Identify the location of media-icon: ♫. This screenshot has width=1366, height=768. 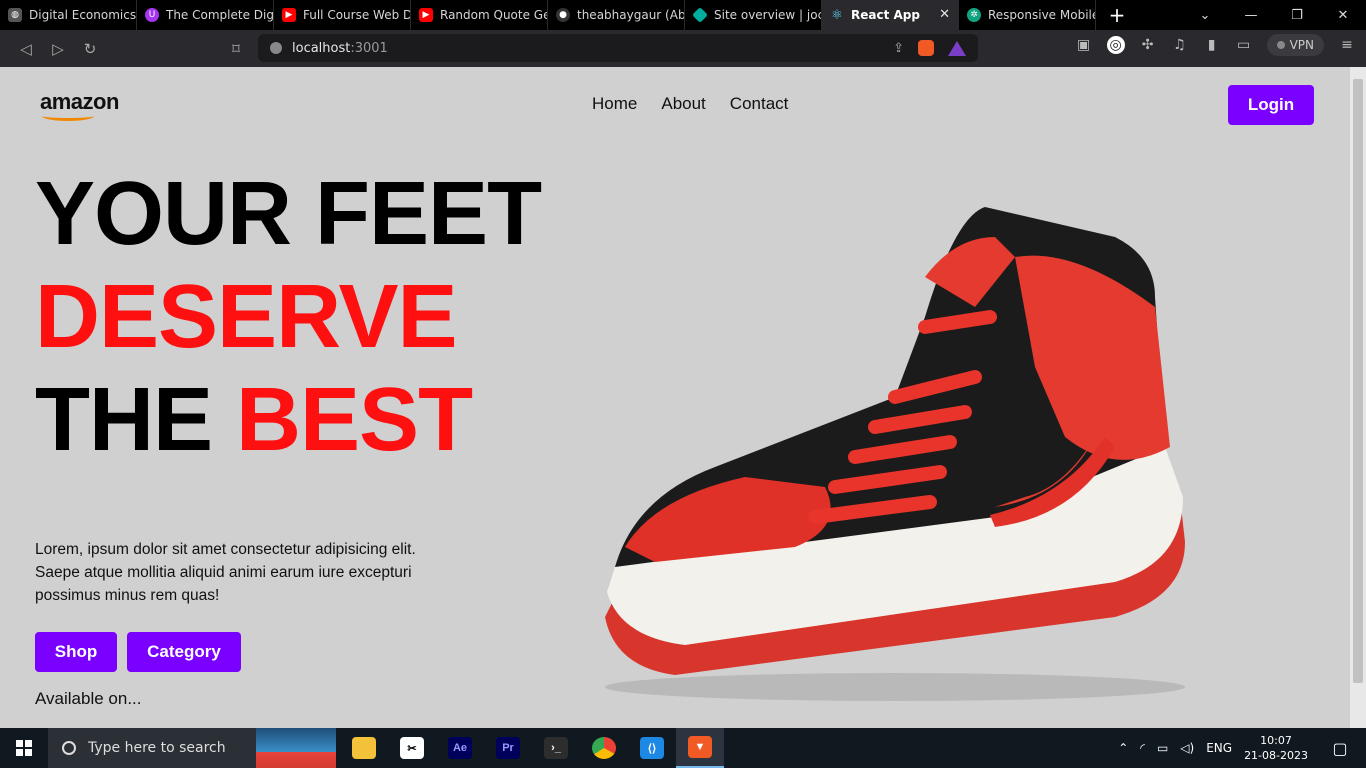
(1180, 45).